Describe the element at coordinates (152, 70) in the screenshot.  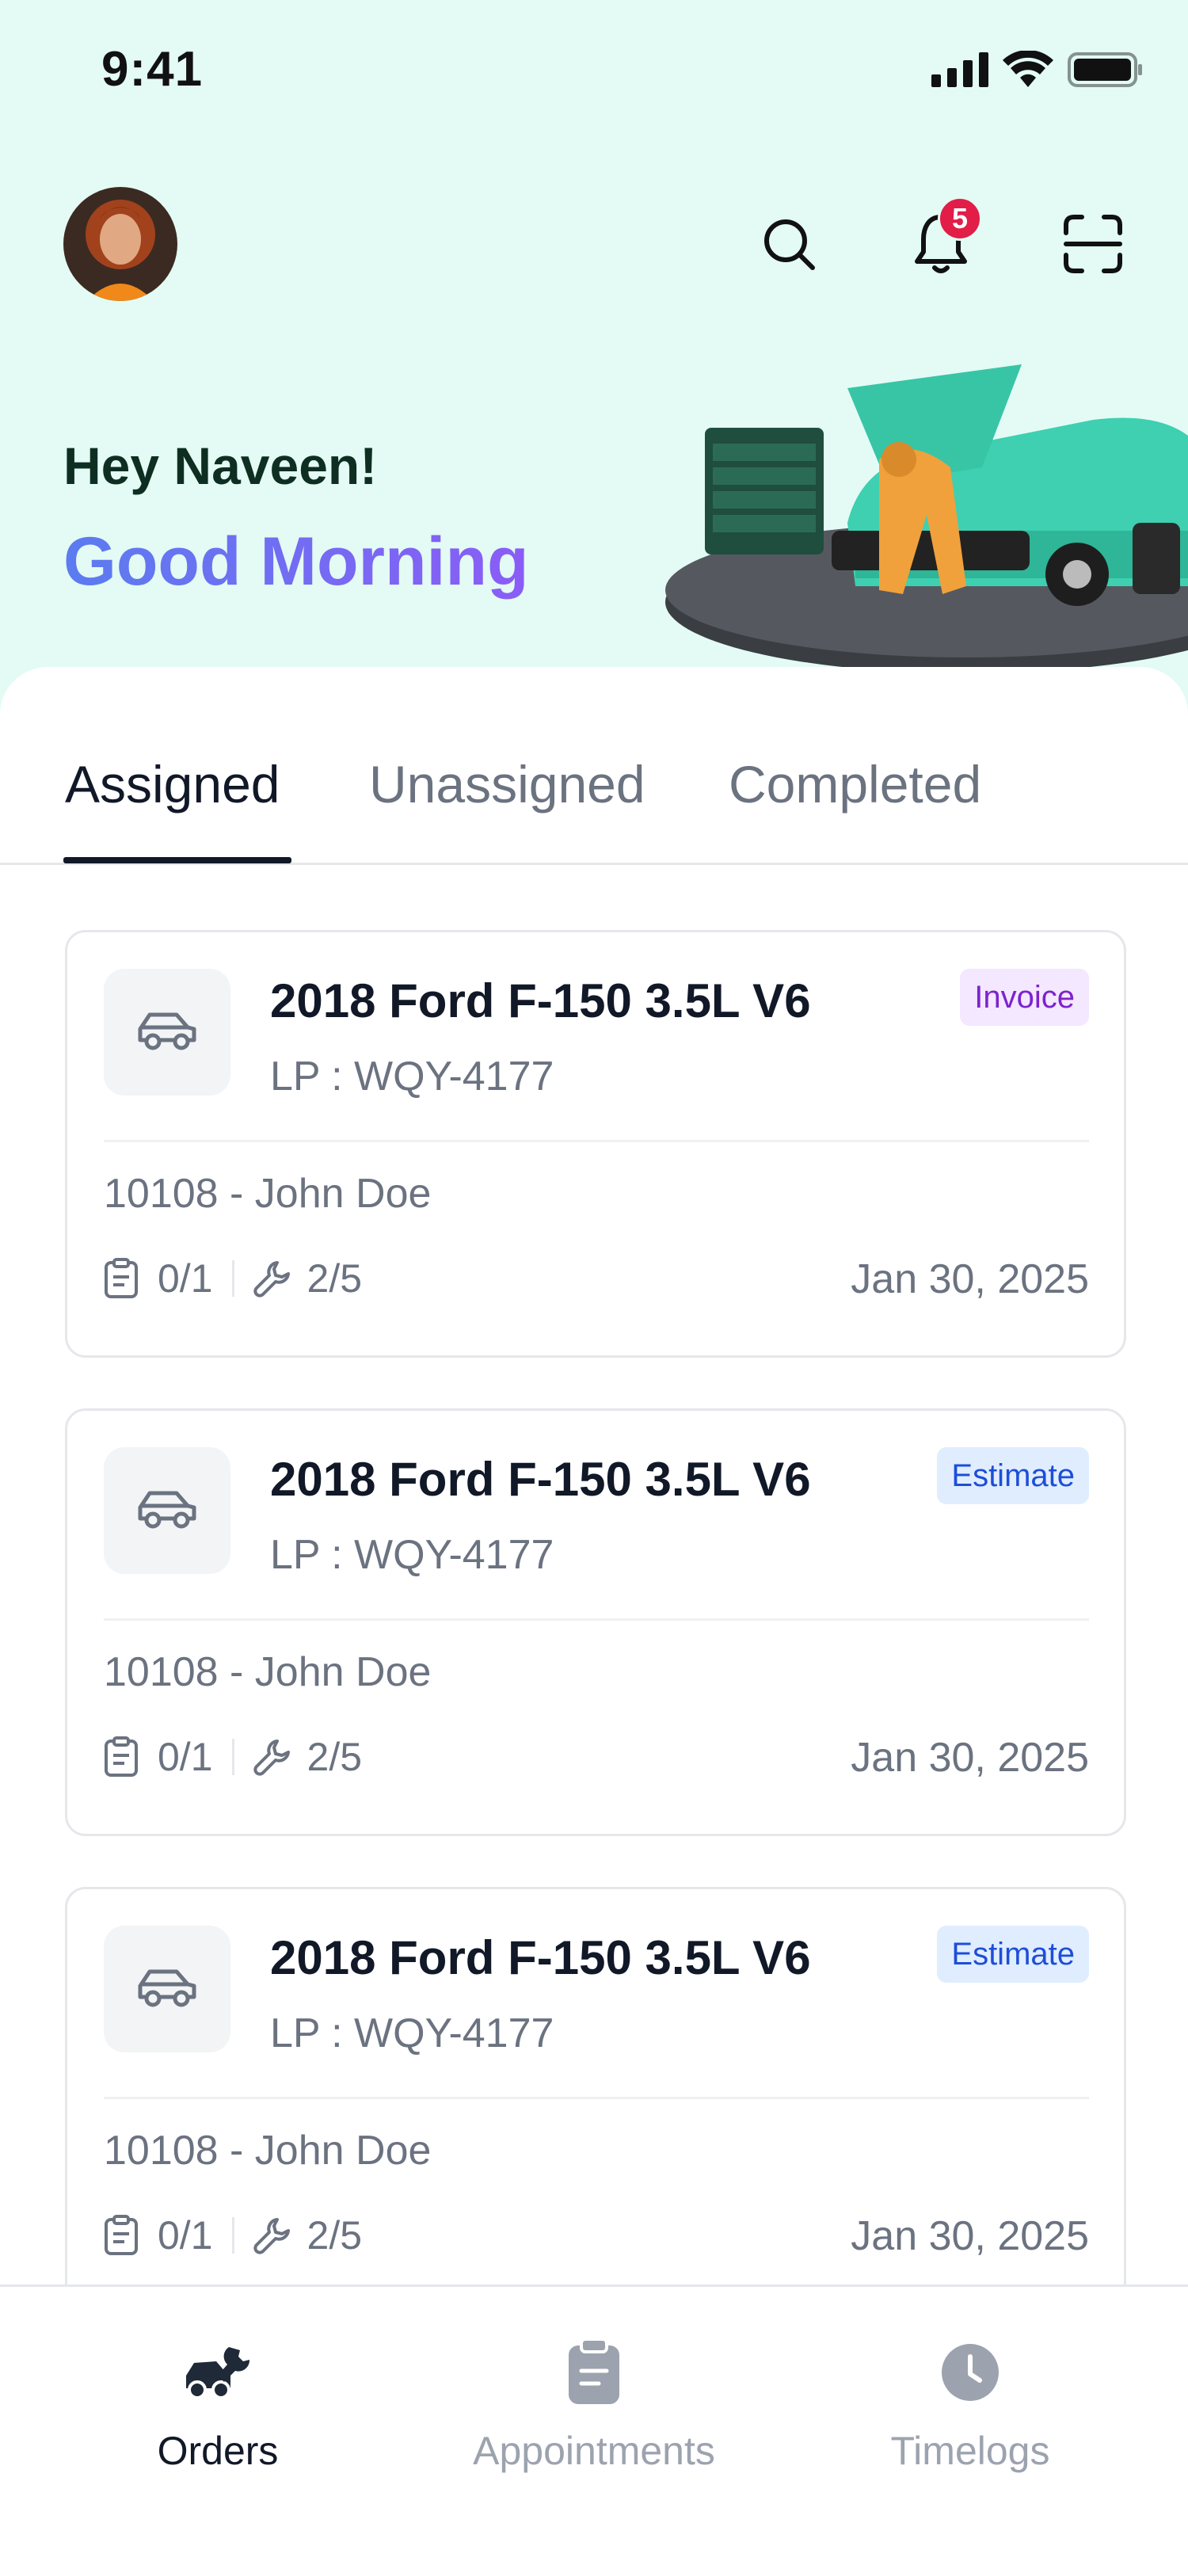
I see `status-time: 9:41` at that location.